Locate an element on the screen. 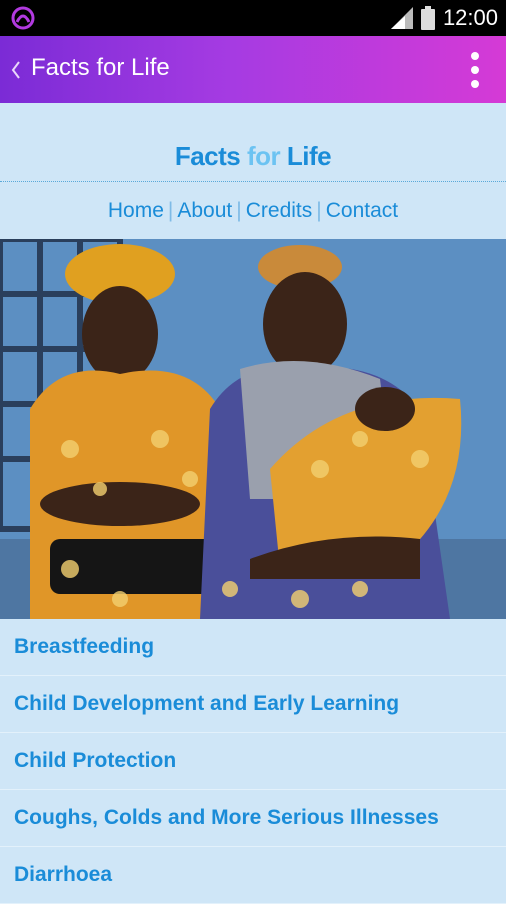  topic-item-child-development: Child Development and Early Learning is located at coordinates (253, 704).